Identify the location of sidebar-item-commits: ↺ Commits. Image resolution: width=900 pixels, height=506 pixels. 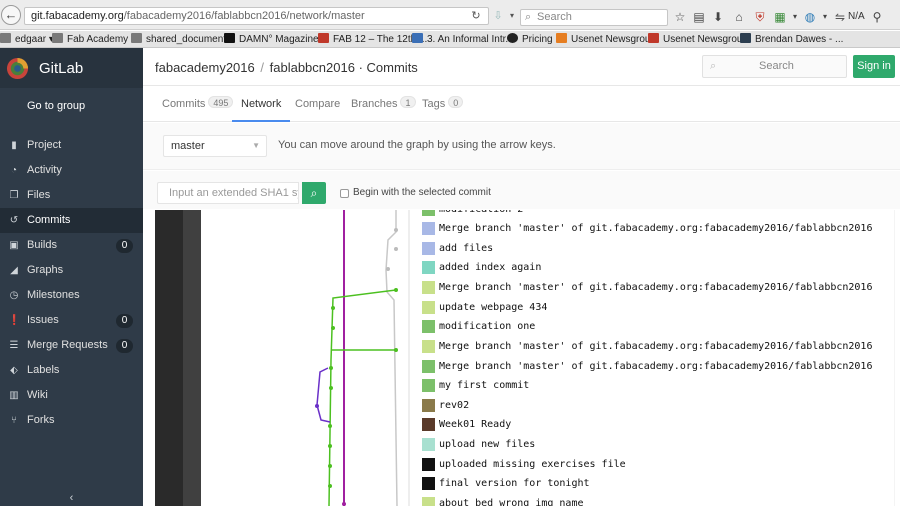
(71, 220).